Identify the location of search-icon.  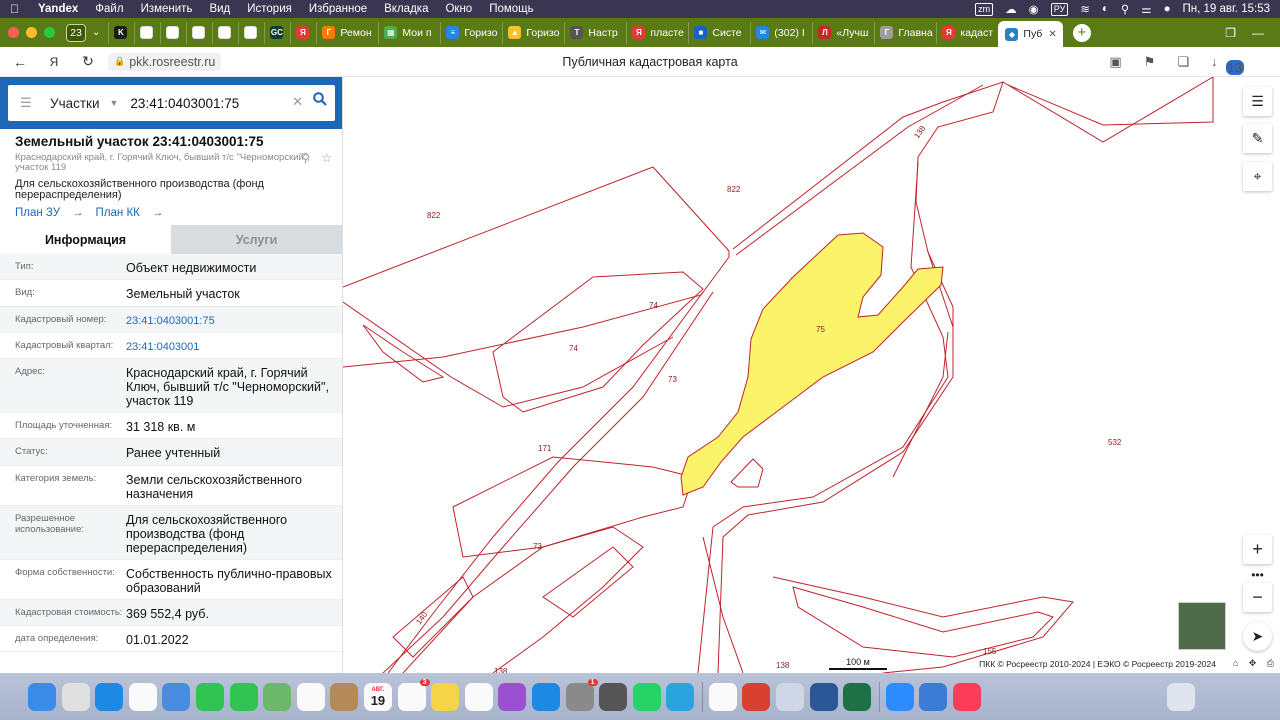
(320, 101).